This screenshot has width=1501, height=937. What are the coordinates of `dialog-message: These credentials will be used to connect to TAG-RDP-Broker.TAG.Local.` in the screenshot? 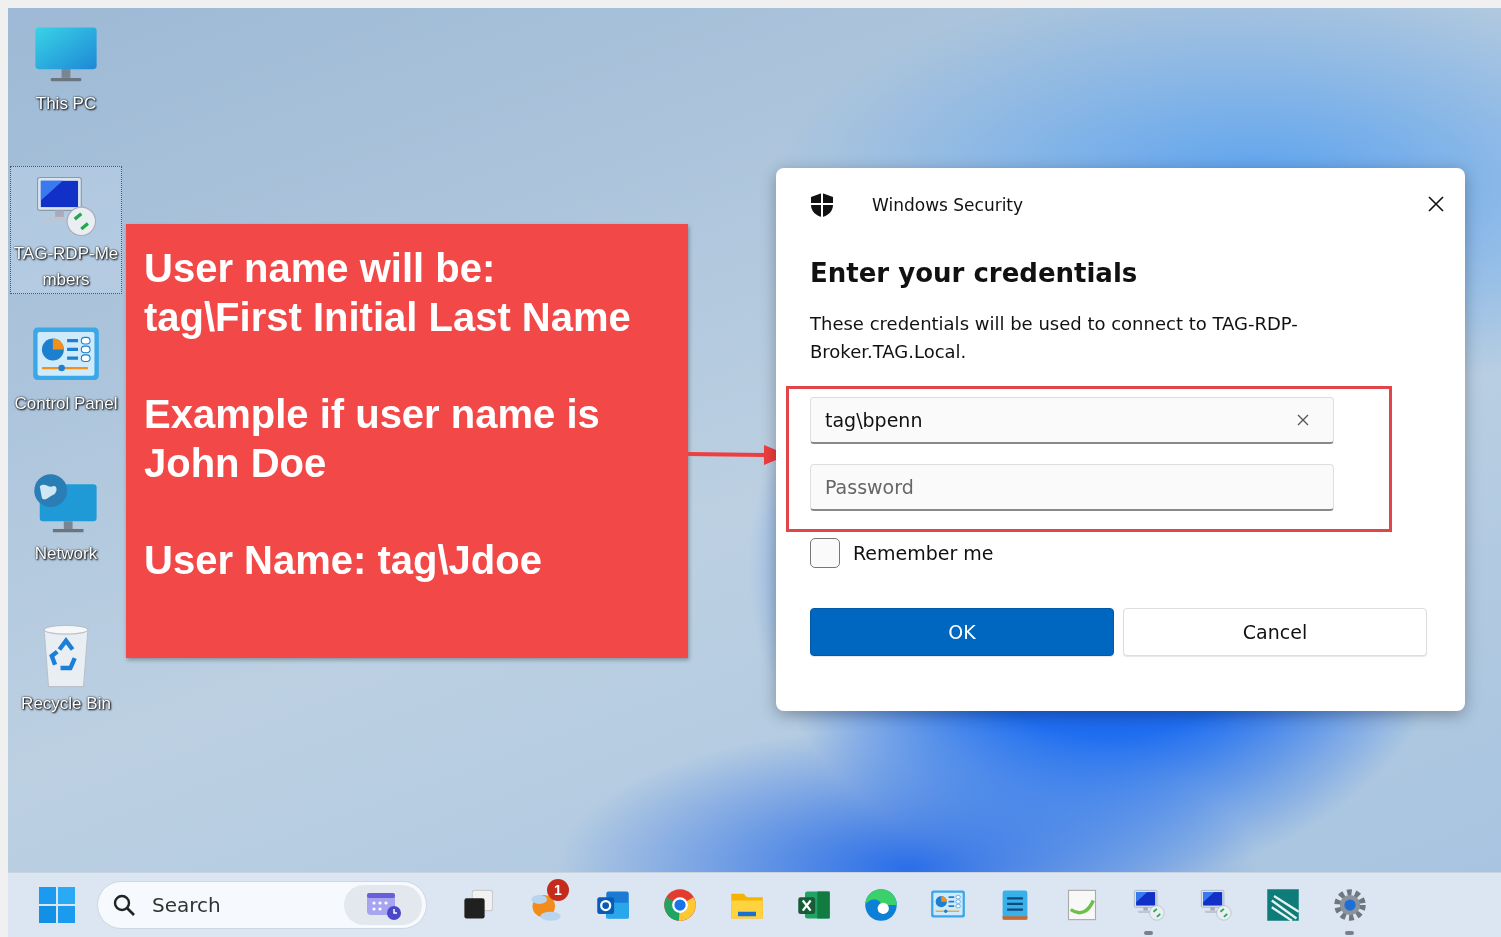 It's located at (1054, 338).